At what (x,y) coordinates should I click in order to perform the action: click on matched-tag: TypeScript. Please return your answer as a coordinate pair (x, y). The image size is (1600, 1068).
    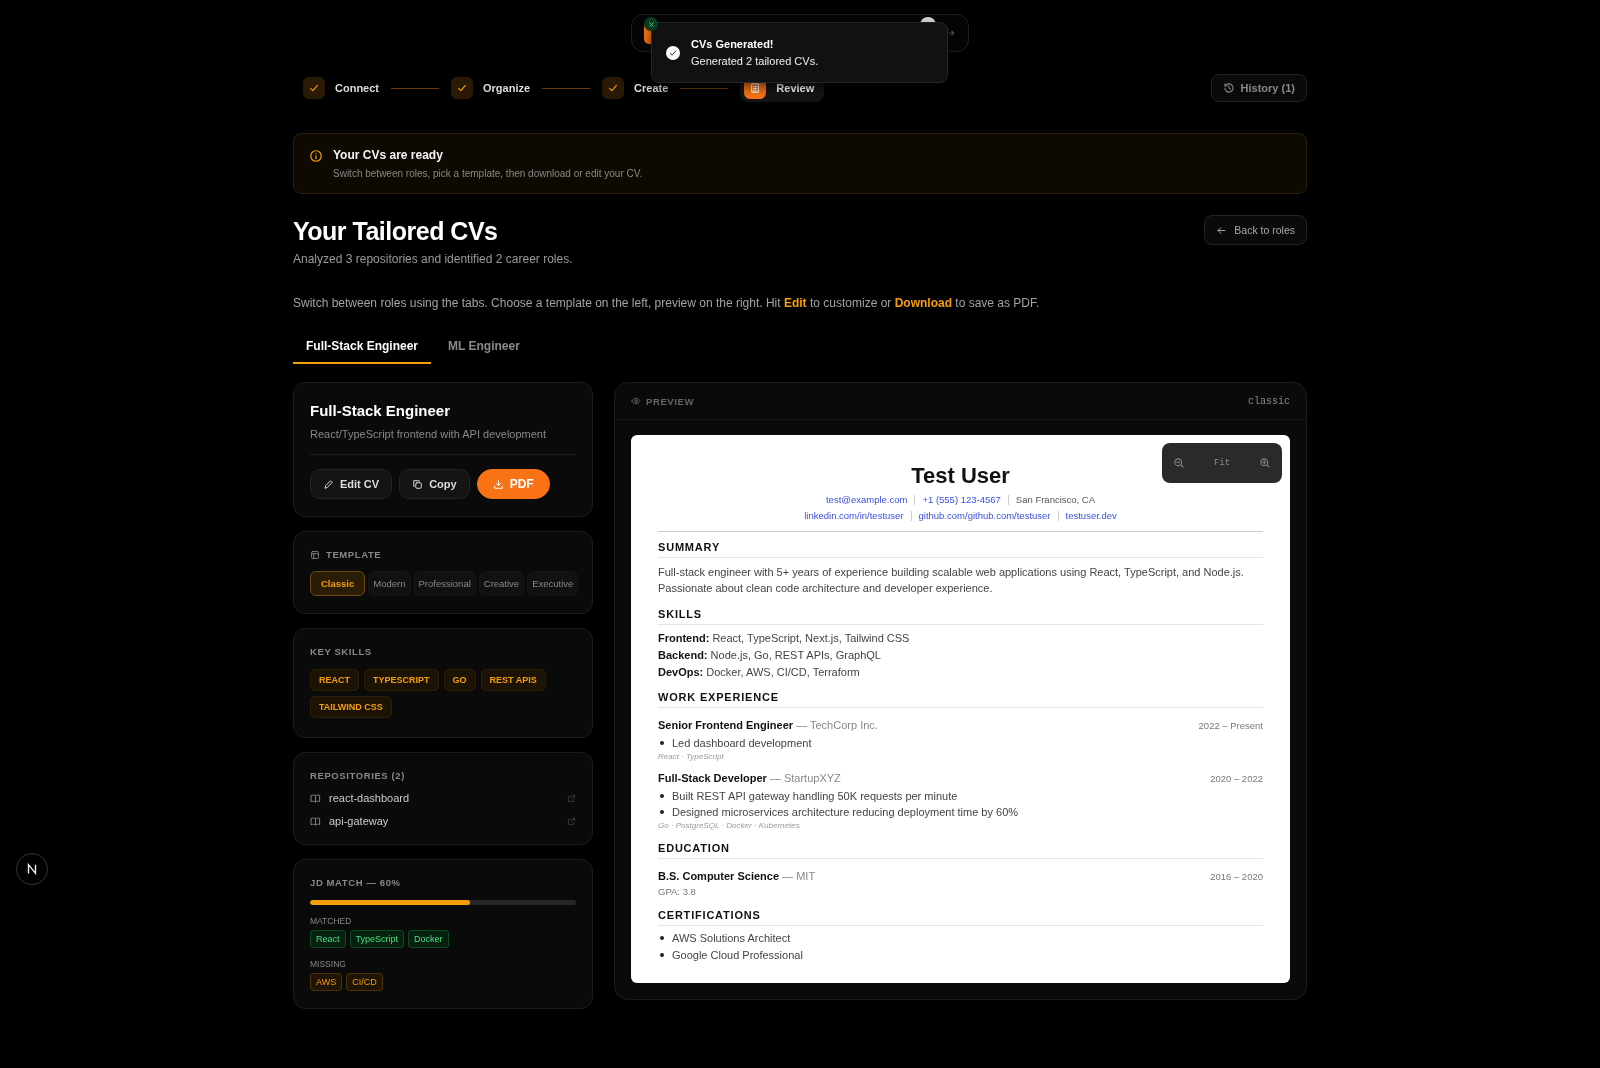
    Looking at the image, I should click on (377, 939).